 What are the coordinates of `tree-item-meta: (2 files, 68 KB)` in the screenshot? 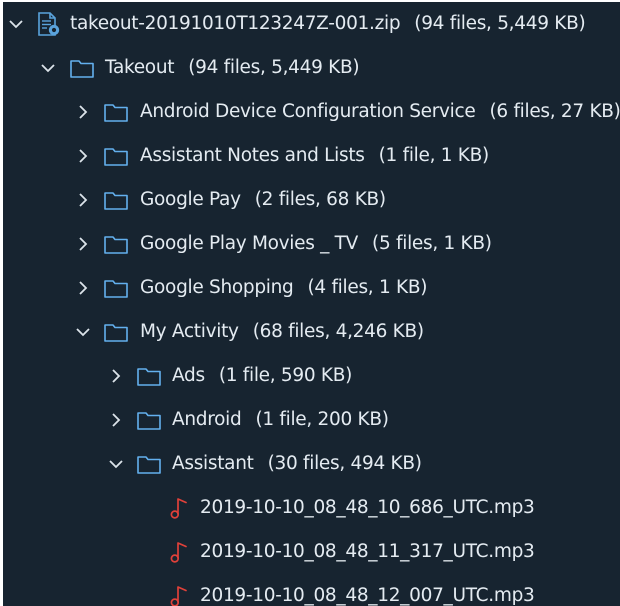 It's located at (320, 199).